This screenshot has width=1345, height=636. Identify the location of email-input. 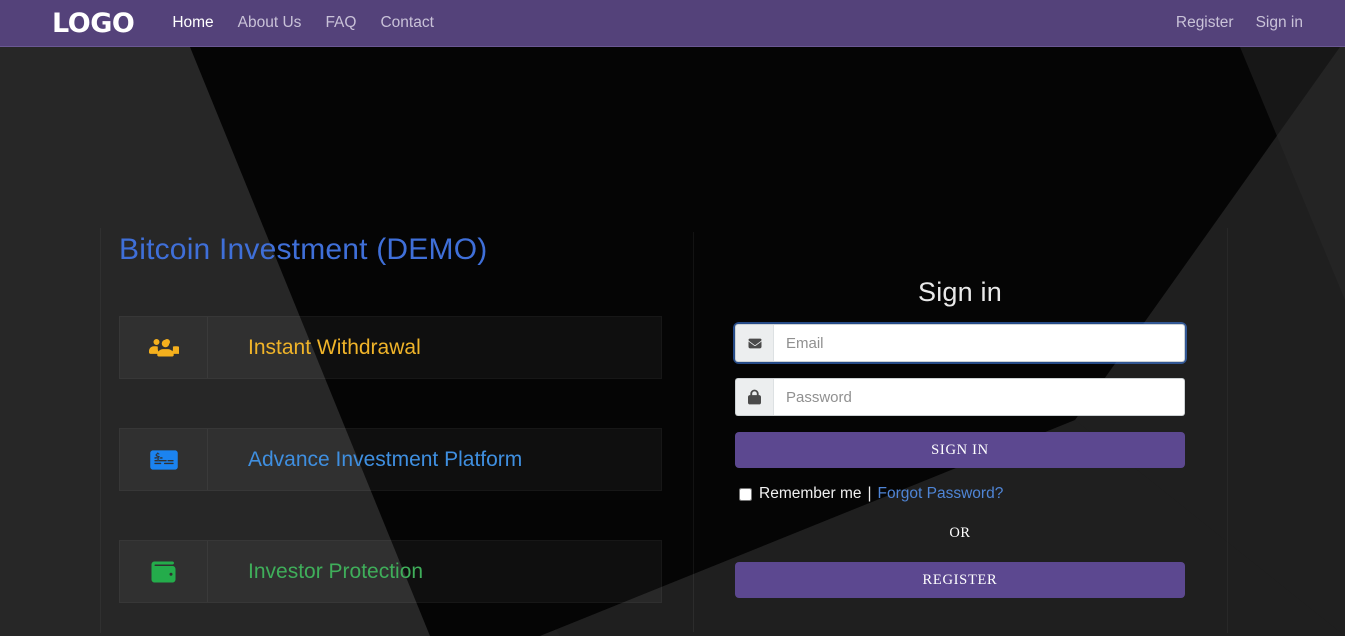
(979, 343).